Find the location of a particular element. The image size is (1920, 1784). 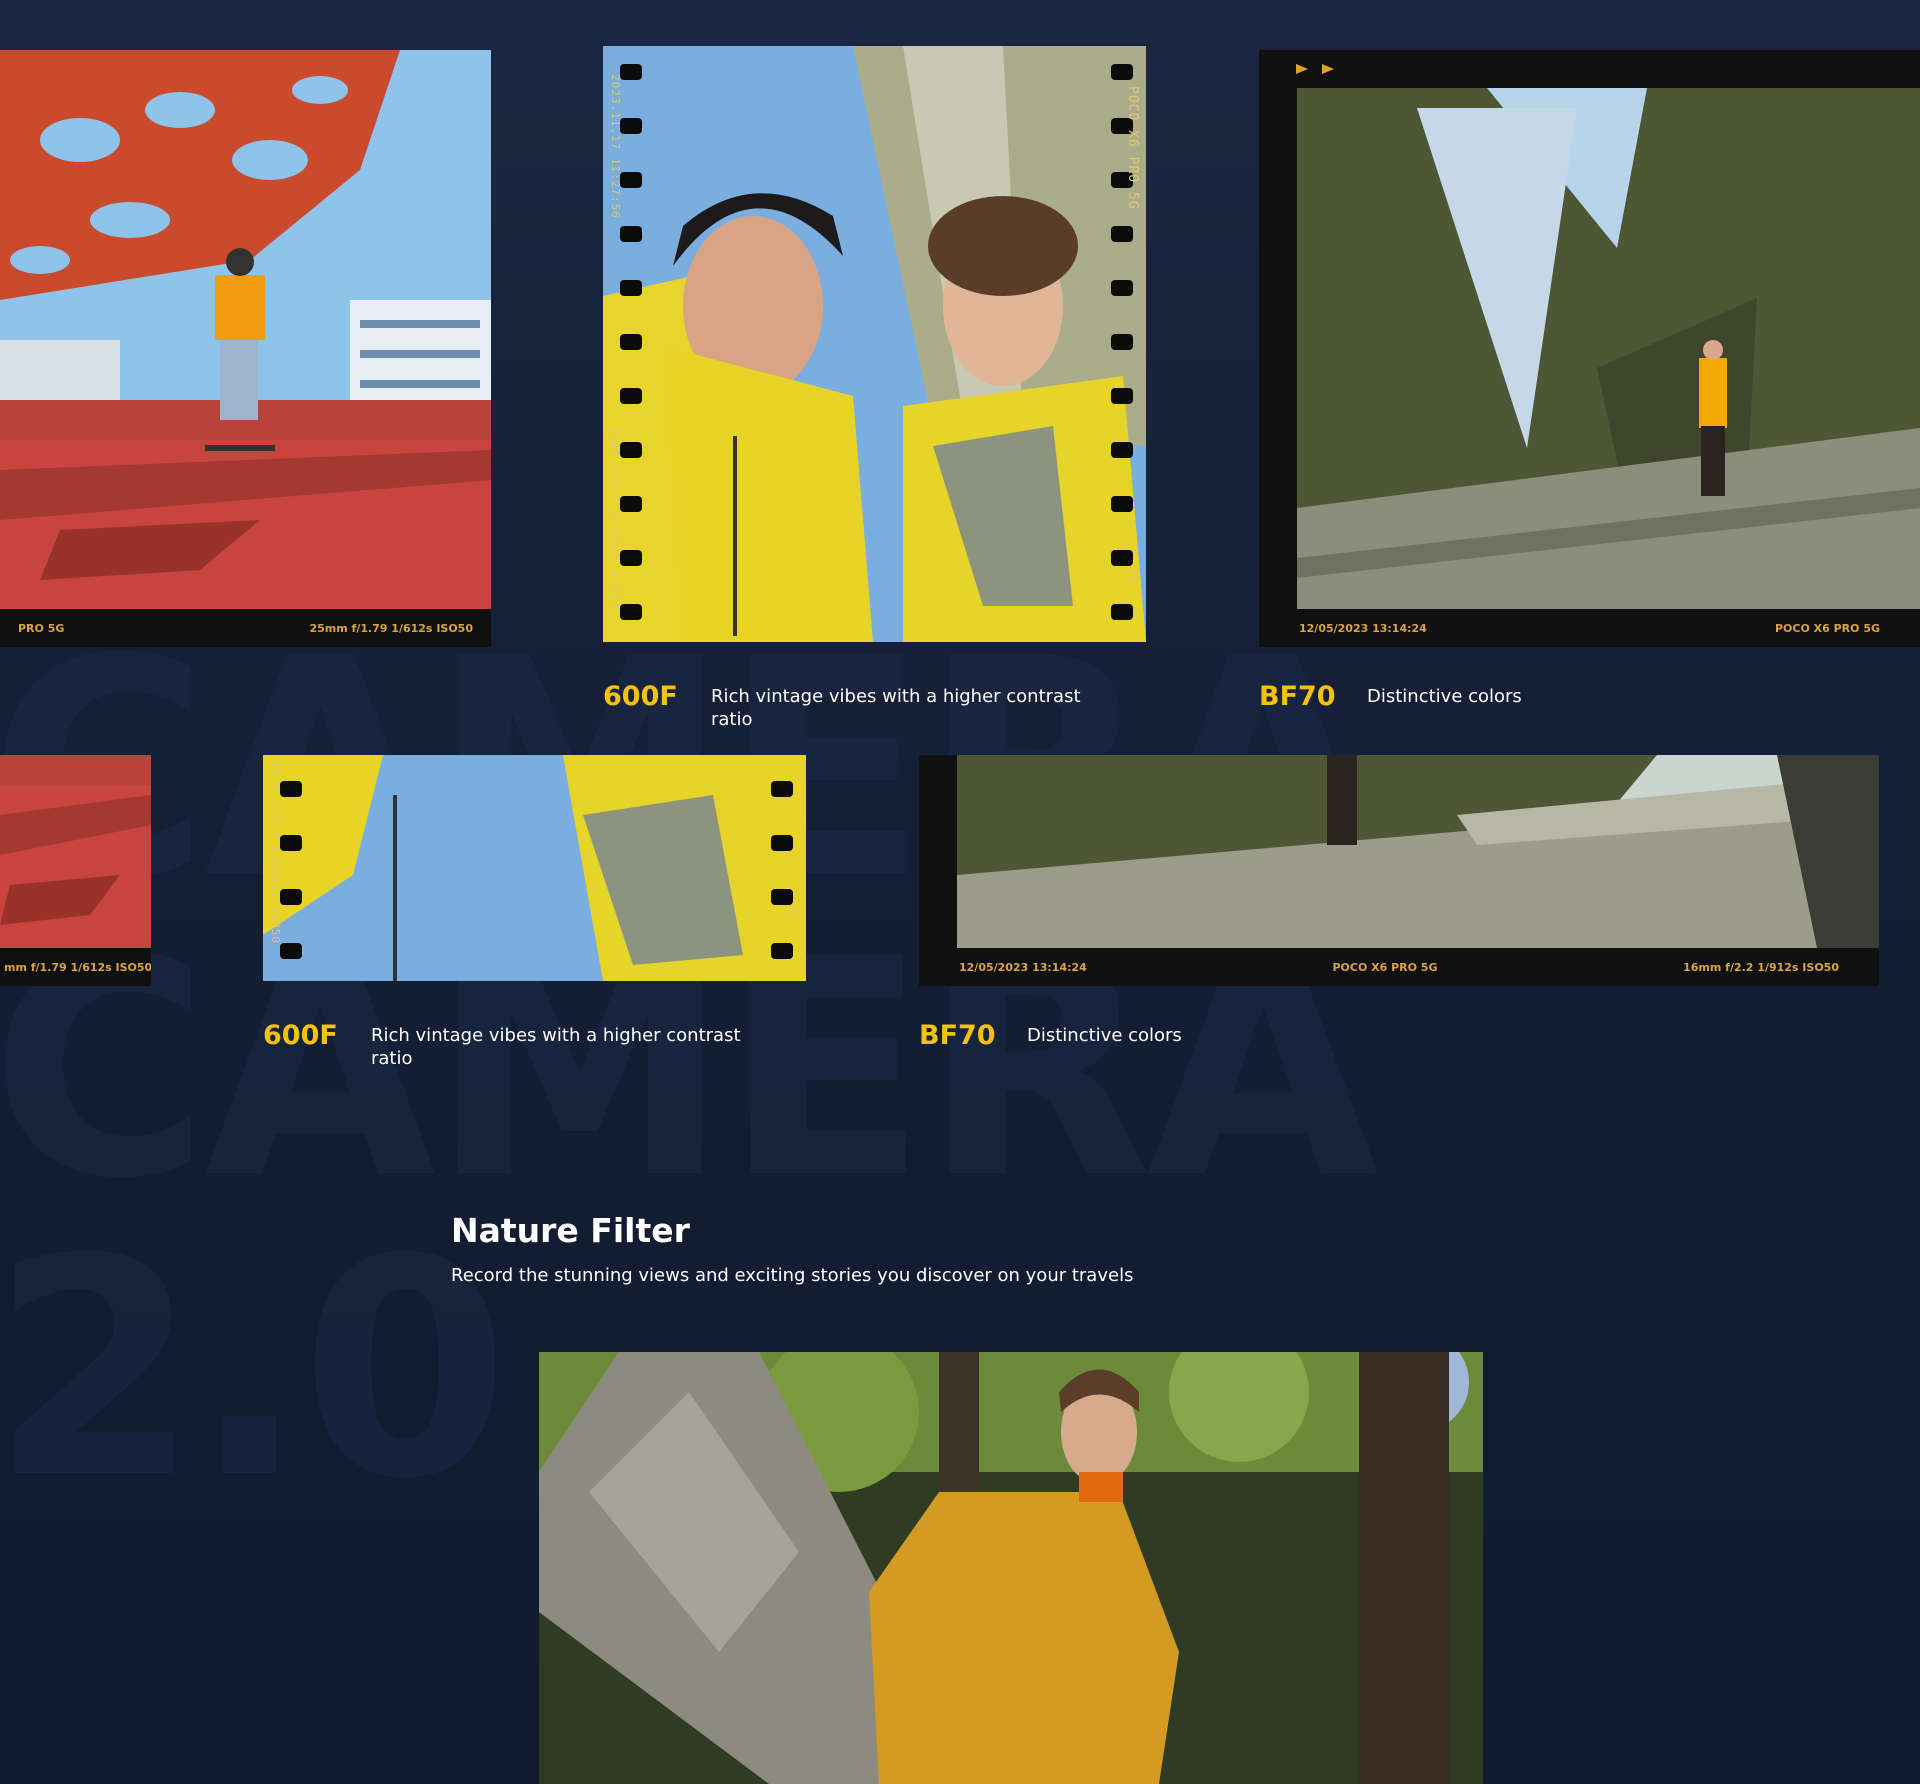

filter-name-bf70: BF70 is located at coordinates (1297, 696).